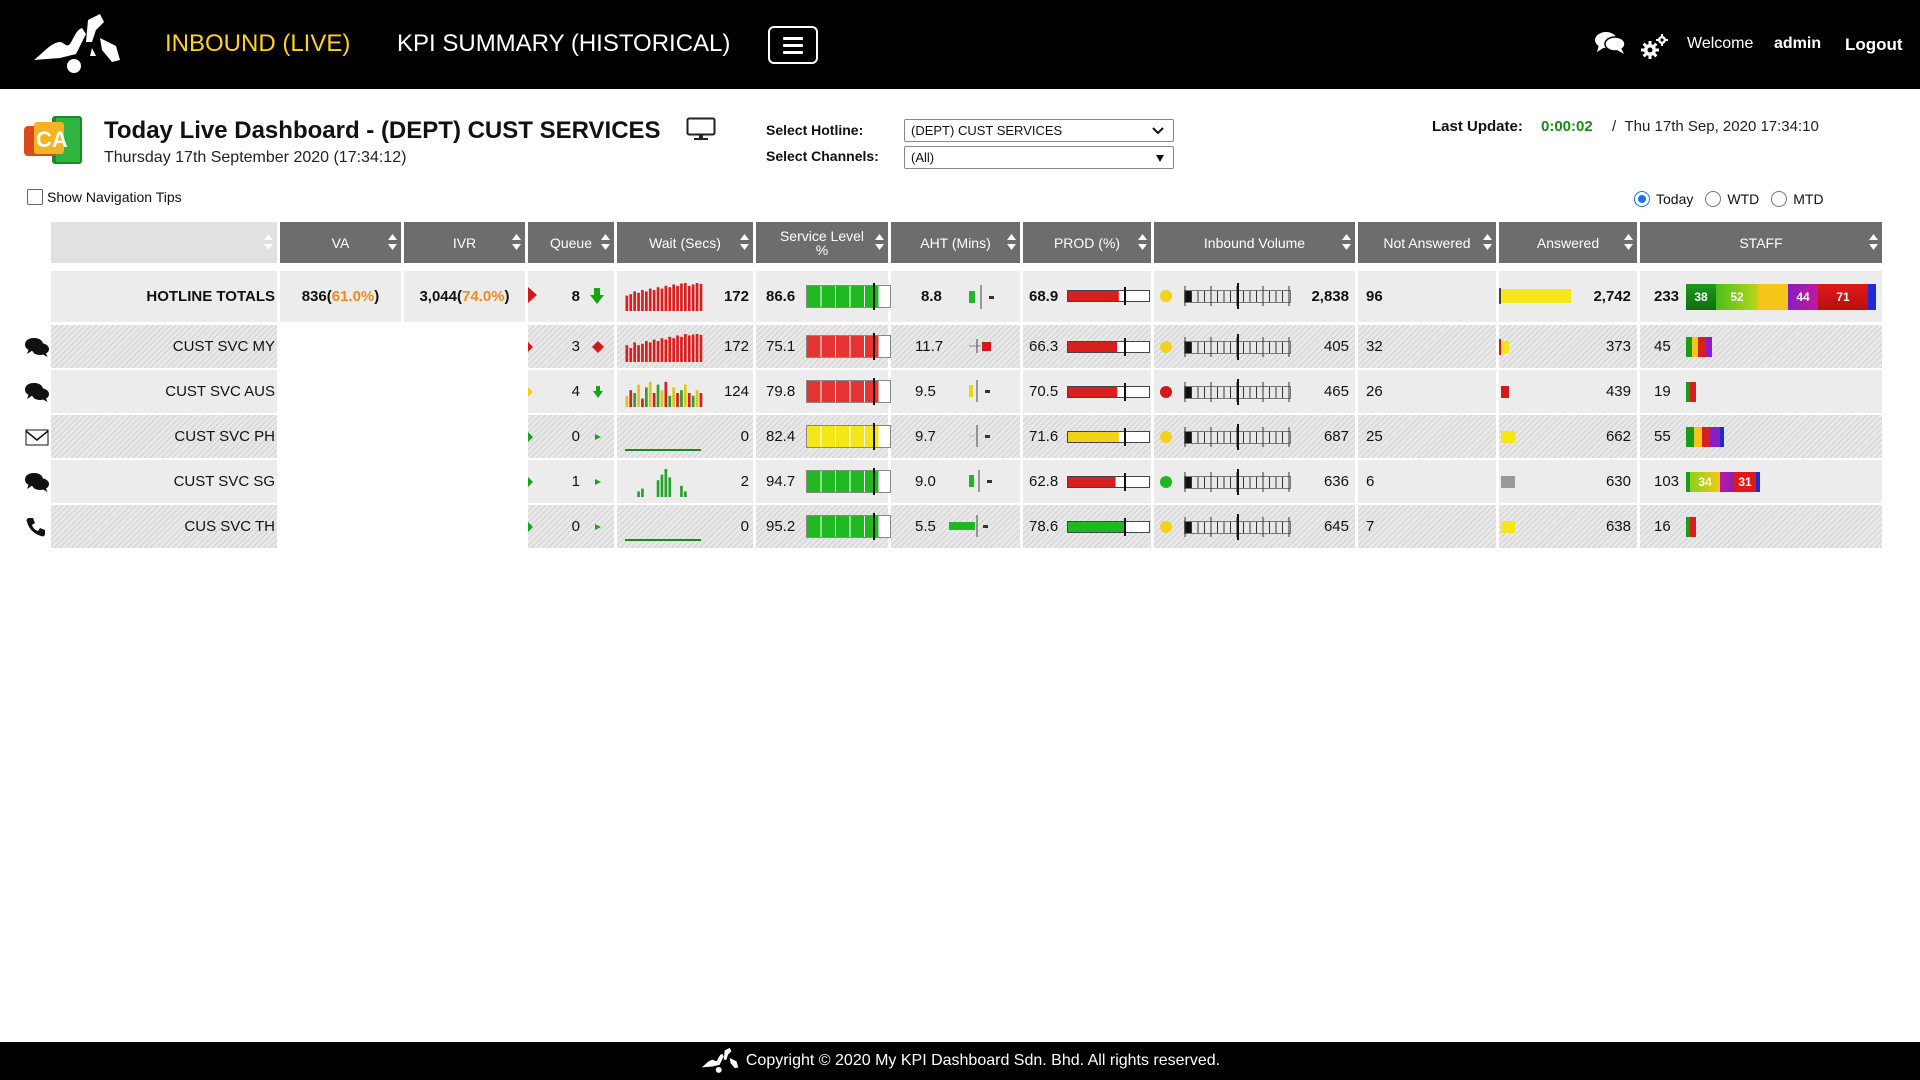  I want to click on column-header-1: VA, so click(340, 242).